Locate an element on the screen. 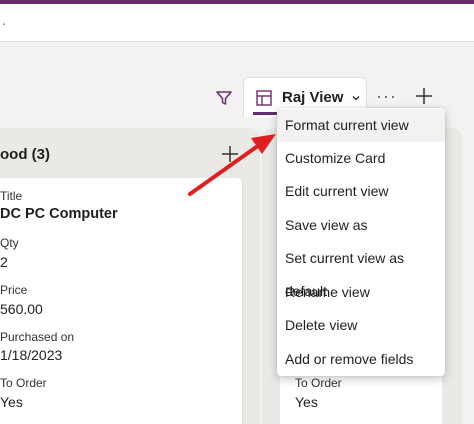 Image resolution: width=474 pixels, height=424 pixels. menu-item-delete-view: Delete view is located at coordinates (361, 325).